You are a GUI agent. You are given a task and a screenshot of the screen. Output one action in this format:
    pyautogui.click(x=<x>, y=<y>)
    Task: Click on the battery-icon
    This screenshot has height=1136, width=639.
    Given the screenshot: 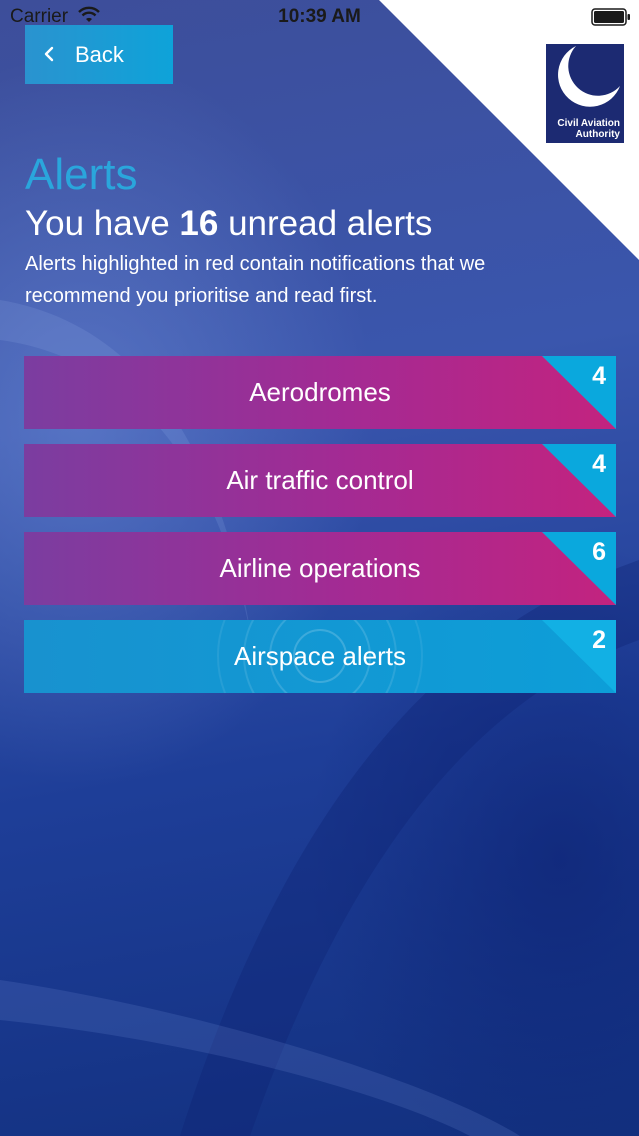 What is the action you would take?
    pyautogui.click(x=610, y=17)
    